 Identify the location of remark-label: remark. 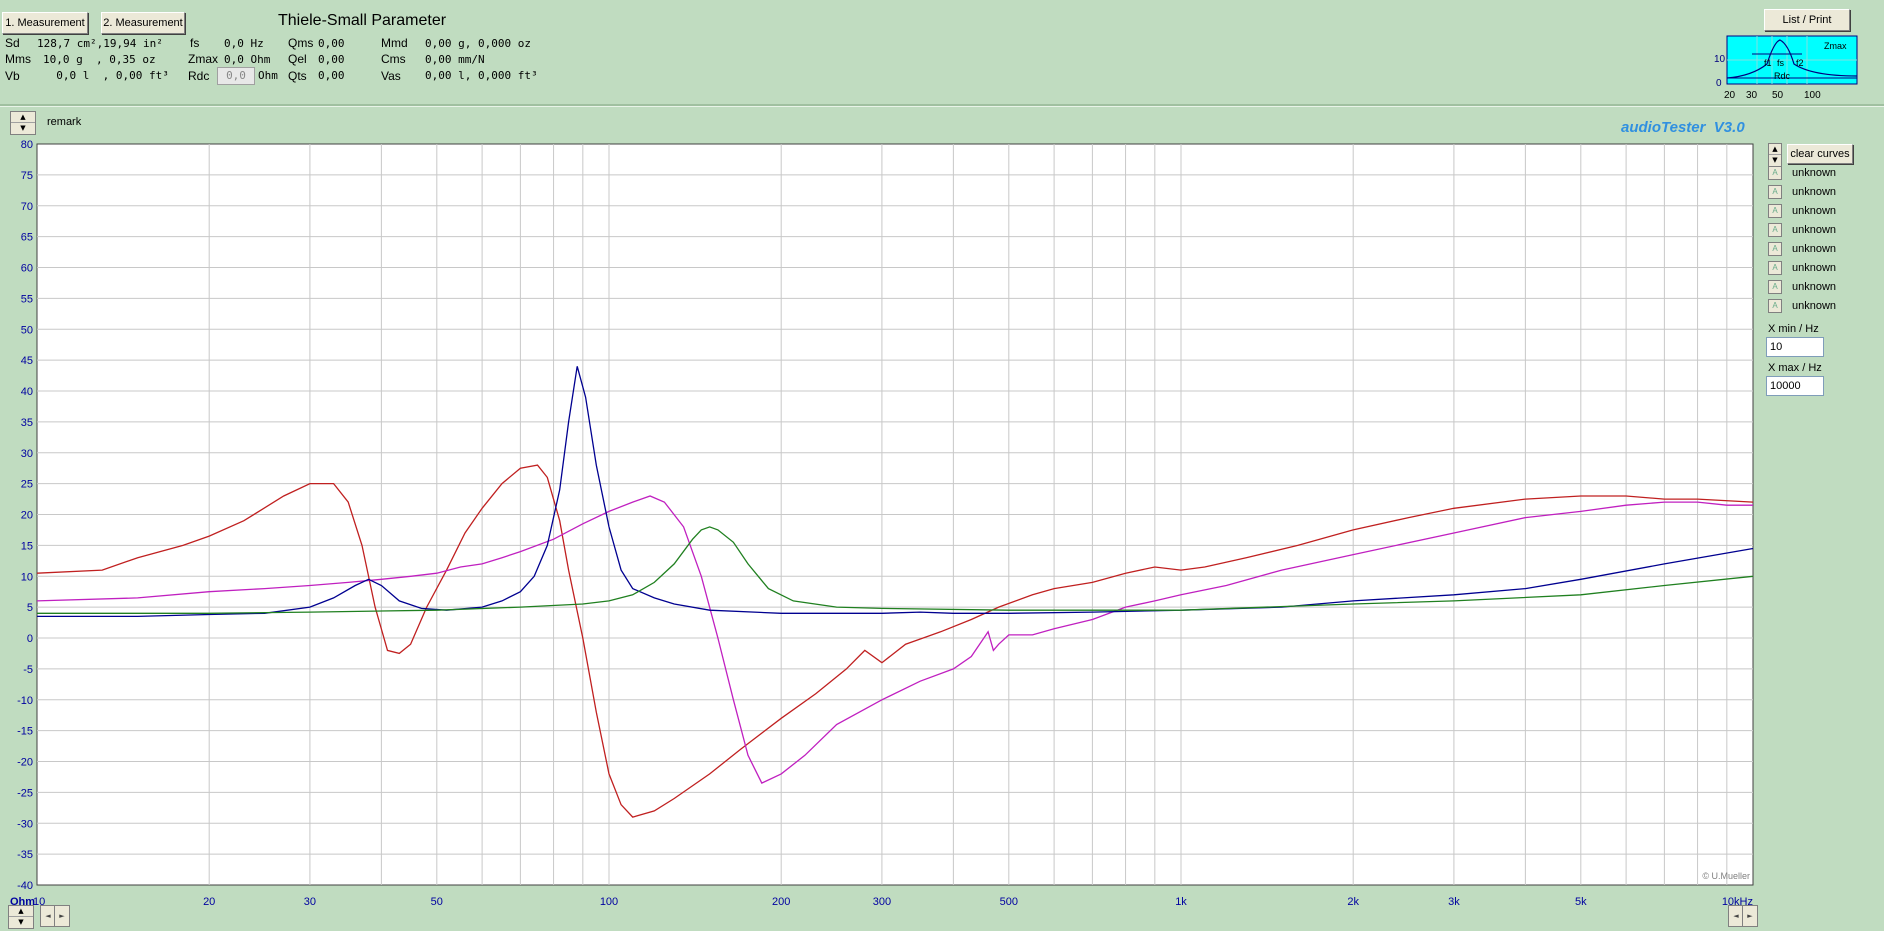
(64, 122).